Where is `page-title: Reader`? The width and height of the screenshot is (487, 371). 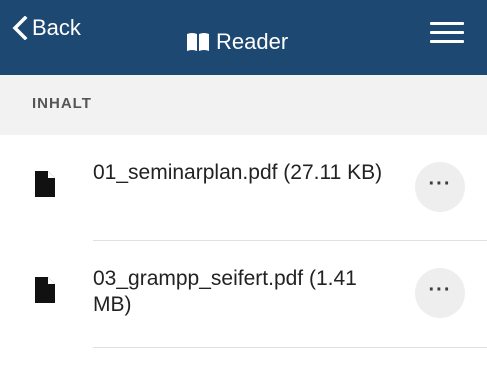 page-title: Reader is located at coordinates (237, 42).